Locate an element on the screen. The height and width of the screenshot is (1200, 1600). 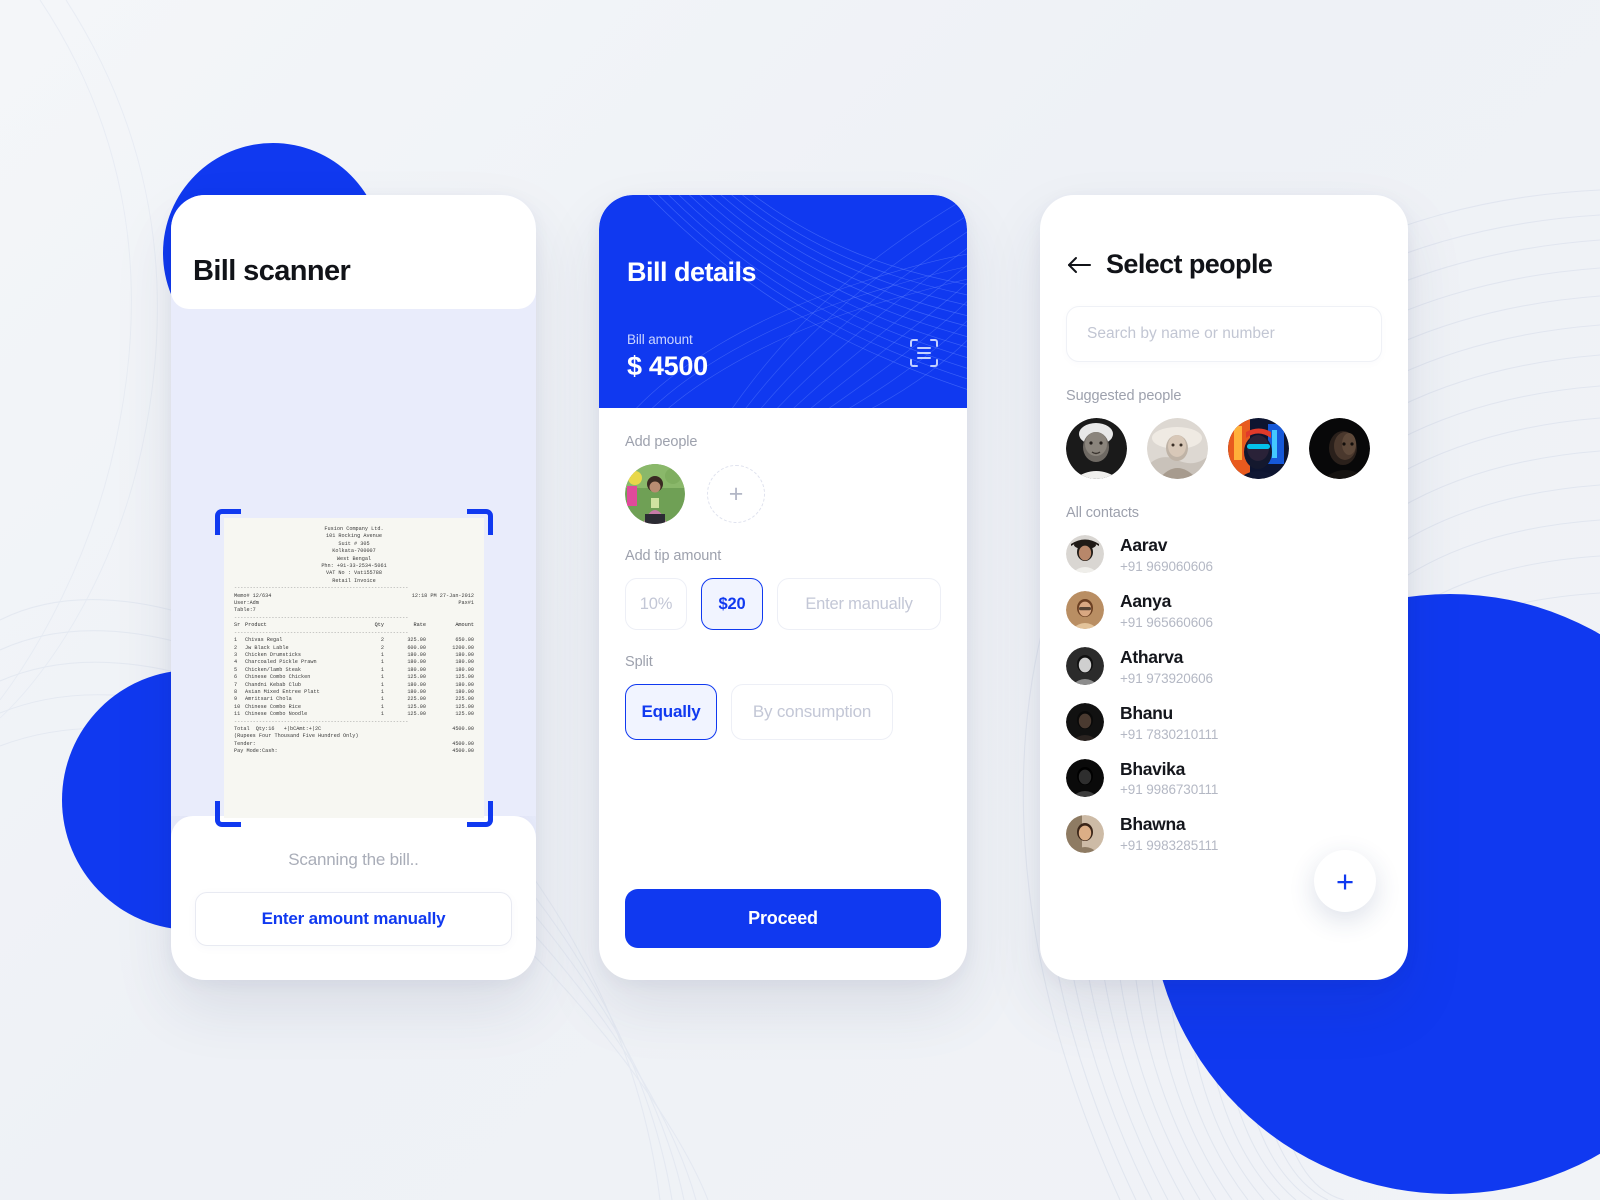
receipt-item-amount: 1200.00 is located at coordinates (463, 647).